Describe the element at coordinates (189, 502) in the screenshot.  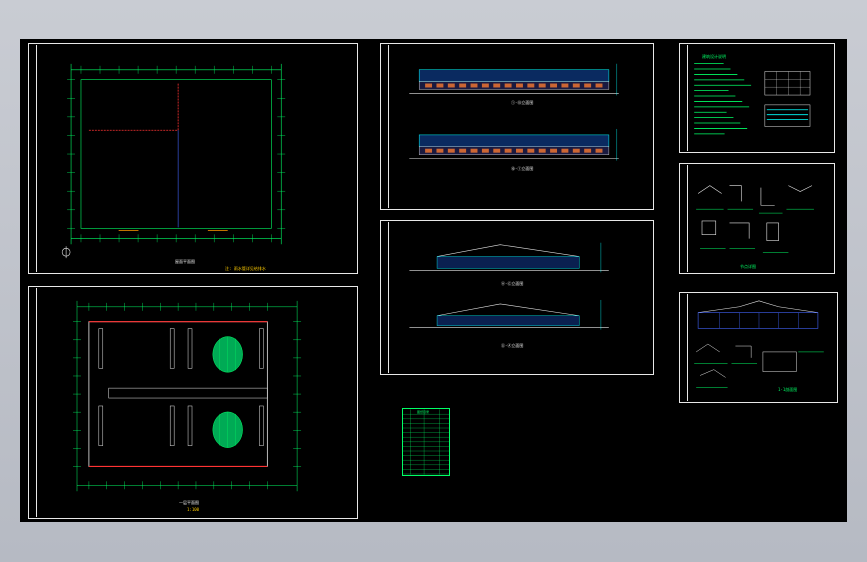
I see `floor-plan-caption: 一层平面图` at that location.